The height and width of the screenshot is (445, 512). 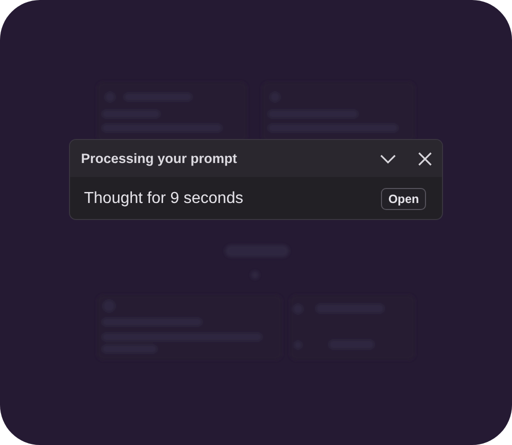 I want to click on close-icon, so click(x=425, y=159).